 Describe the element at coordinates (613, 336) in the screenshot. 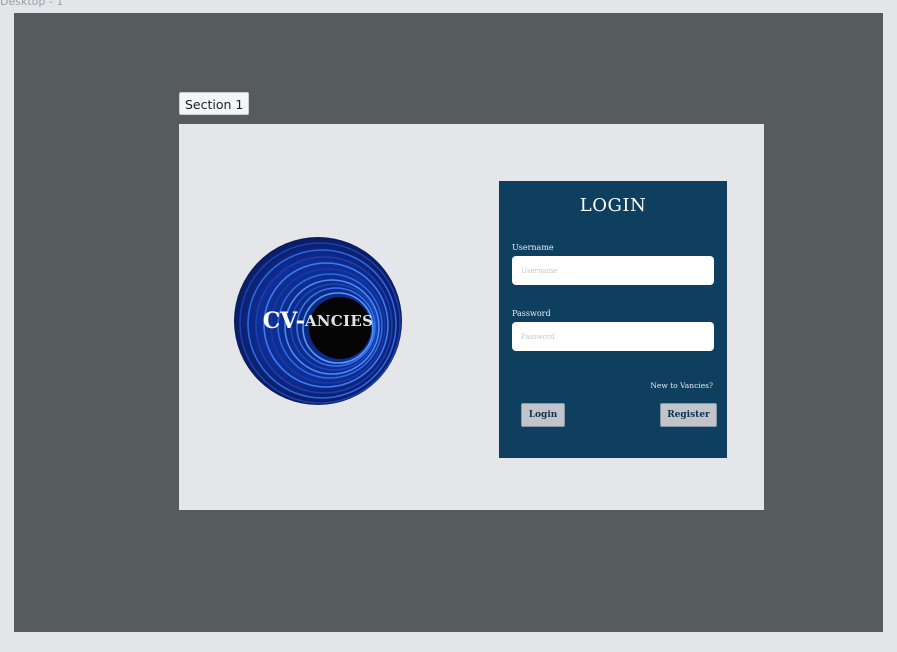

I see `password-input` at that location.